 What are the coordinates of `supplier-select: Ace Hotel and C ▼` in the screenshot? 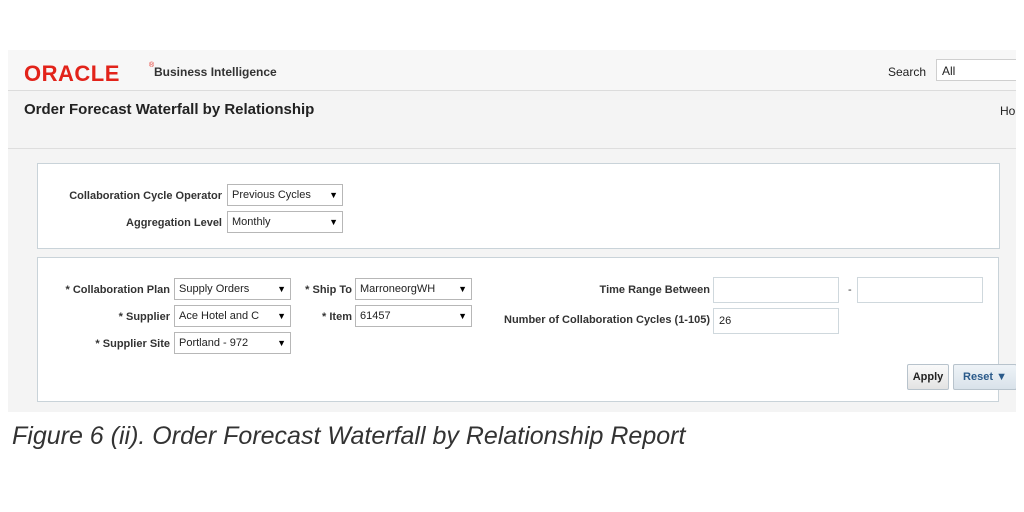 It's located at (232, 316).